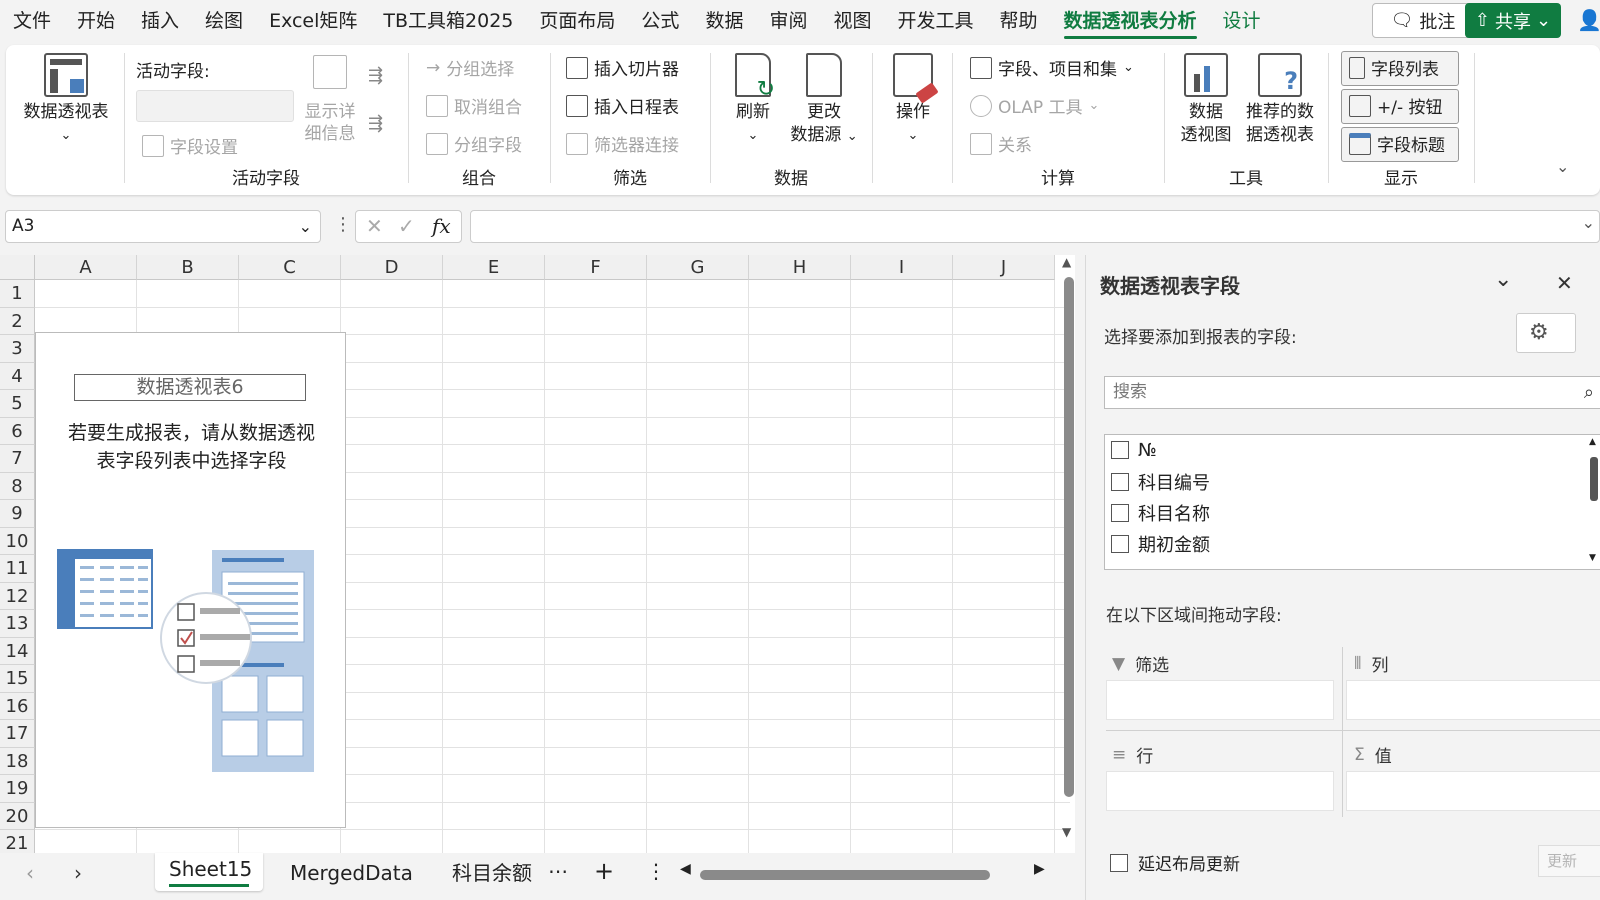  Describe the element at coordinates (17, 651) in the screenshot. I see `row-header: 14` at that location.